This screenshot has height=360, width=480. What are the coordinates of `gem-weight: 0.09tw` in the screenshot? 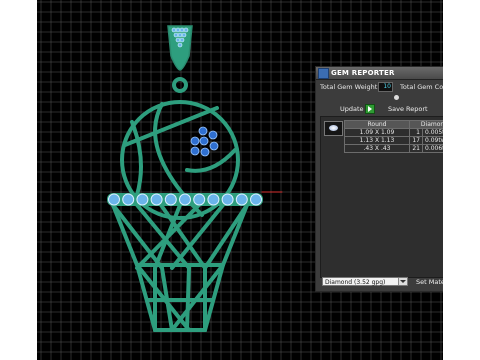 It's located at (432, 140).